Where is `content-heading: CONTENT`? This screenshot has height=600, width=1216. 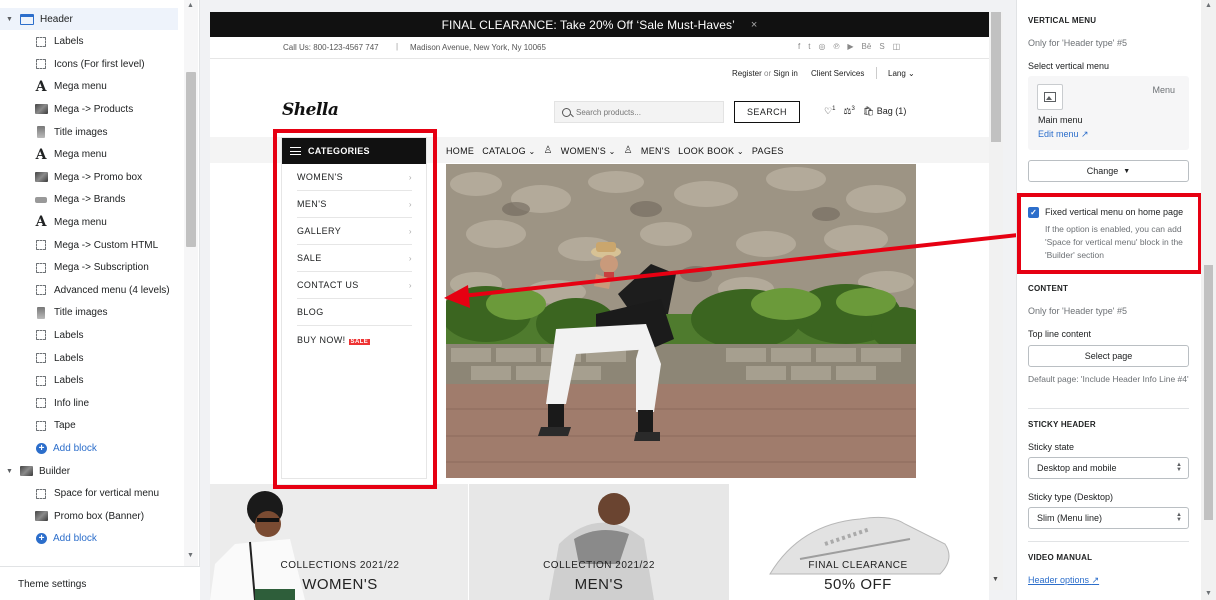
content-heading: CONTENT is located at coordinates (1048, 288).